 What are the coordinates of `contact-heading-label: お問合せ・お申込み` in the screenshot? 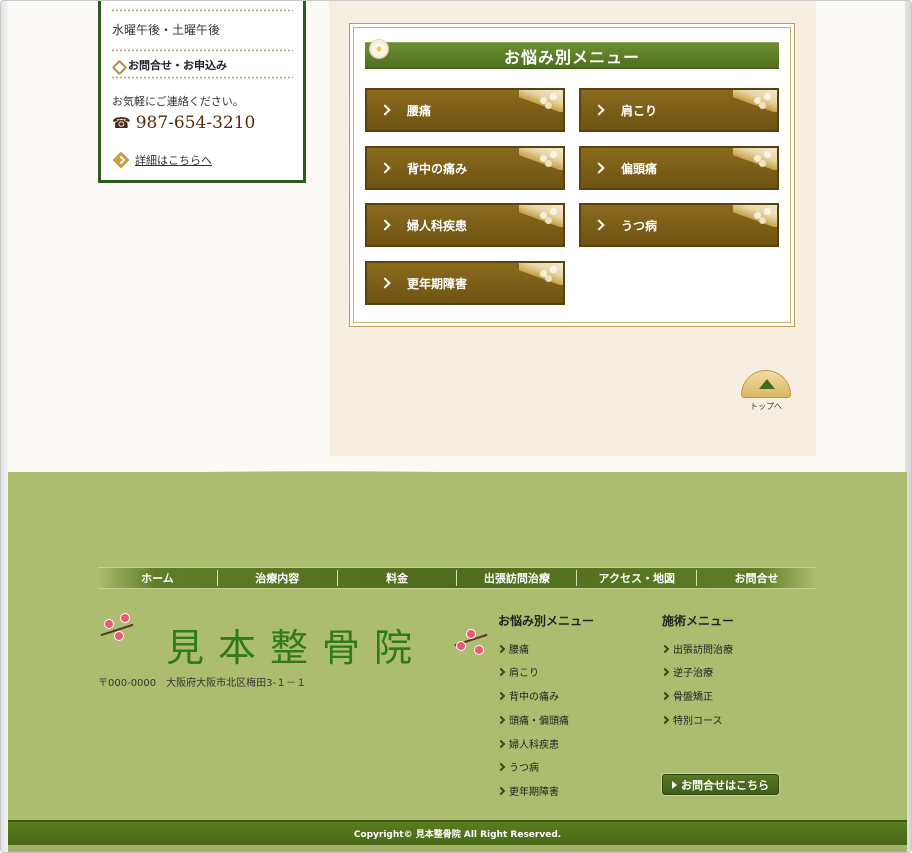 It's located at (177, 65).